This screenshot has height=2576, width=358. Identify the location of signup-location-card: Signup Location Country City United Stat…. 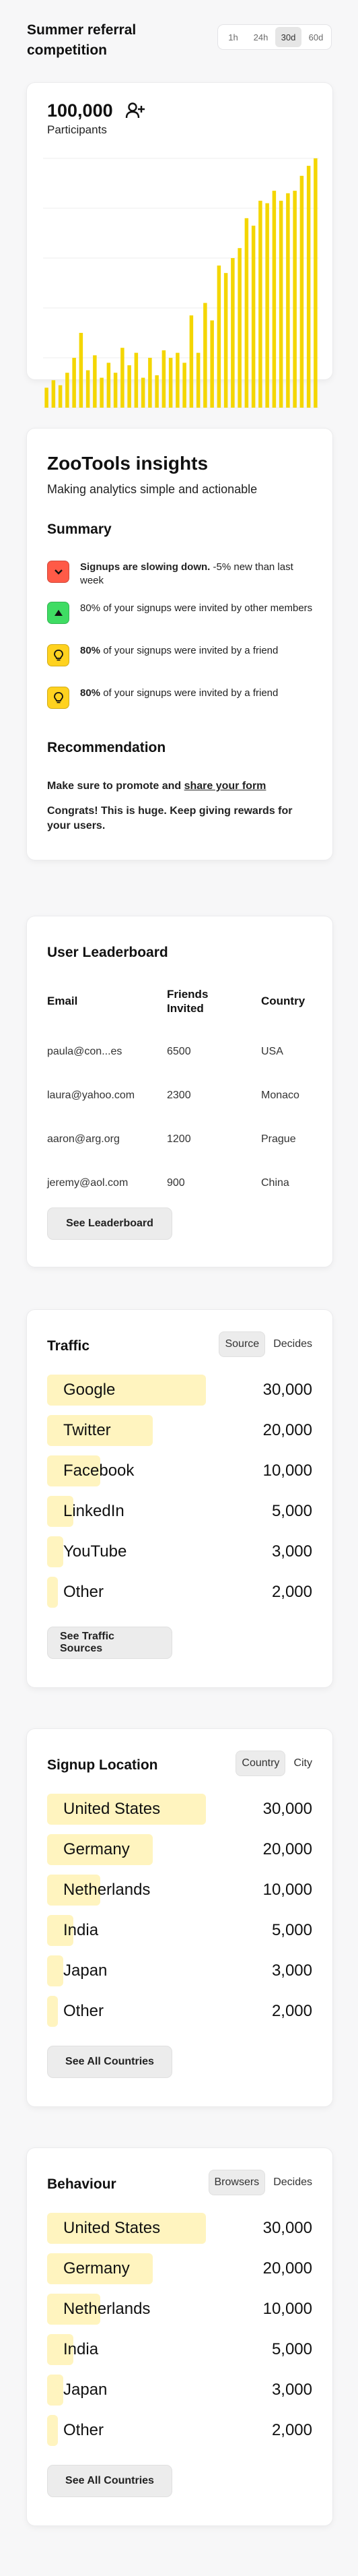
(179, 1917).